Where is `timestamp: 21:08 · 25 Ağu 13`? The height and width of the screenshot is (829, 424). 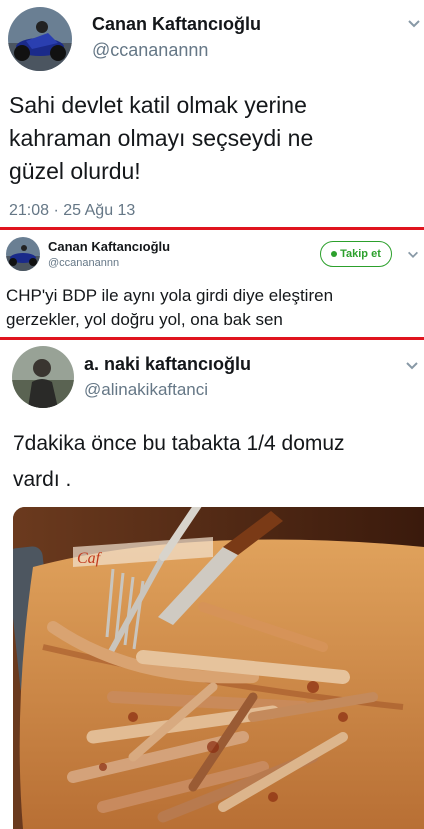 timestamp: 21:08 · 25 Ağu 13 is located at coordinates (72, 211).